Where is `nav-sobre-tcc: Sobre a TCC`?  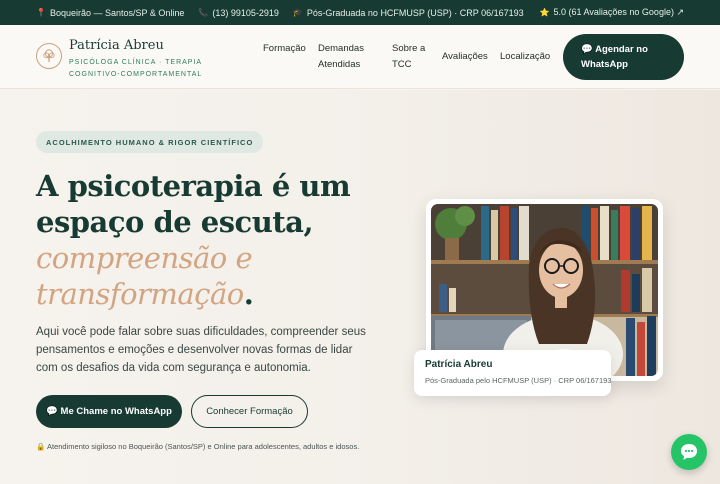 nav-sobre-tcc: Sobre a TCC is located at coordinates (412, 57).